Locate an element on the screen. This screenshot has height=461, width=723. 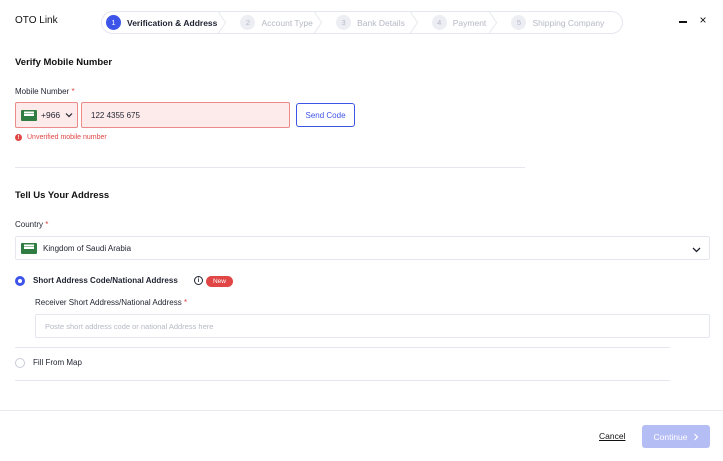
fill-from-map-label: Fill From Map is located at coordinates (57, 362).